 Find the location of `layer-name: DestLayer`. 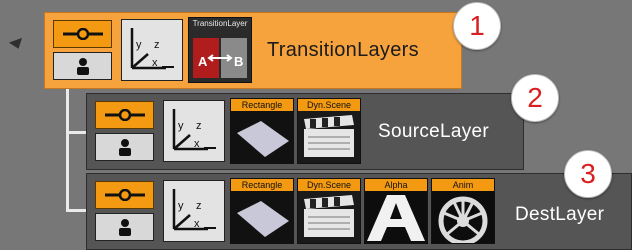

layer-name: DestLayer is located at coordinates (560, 214).